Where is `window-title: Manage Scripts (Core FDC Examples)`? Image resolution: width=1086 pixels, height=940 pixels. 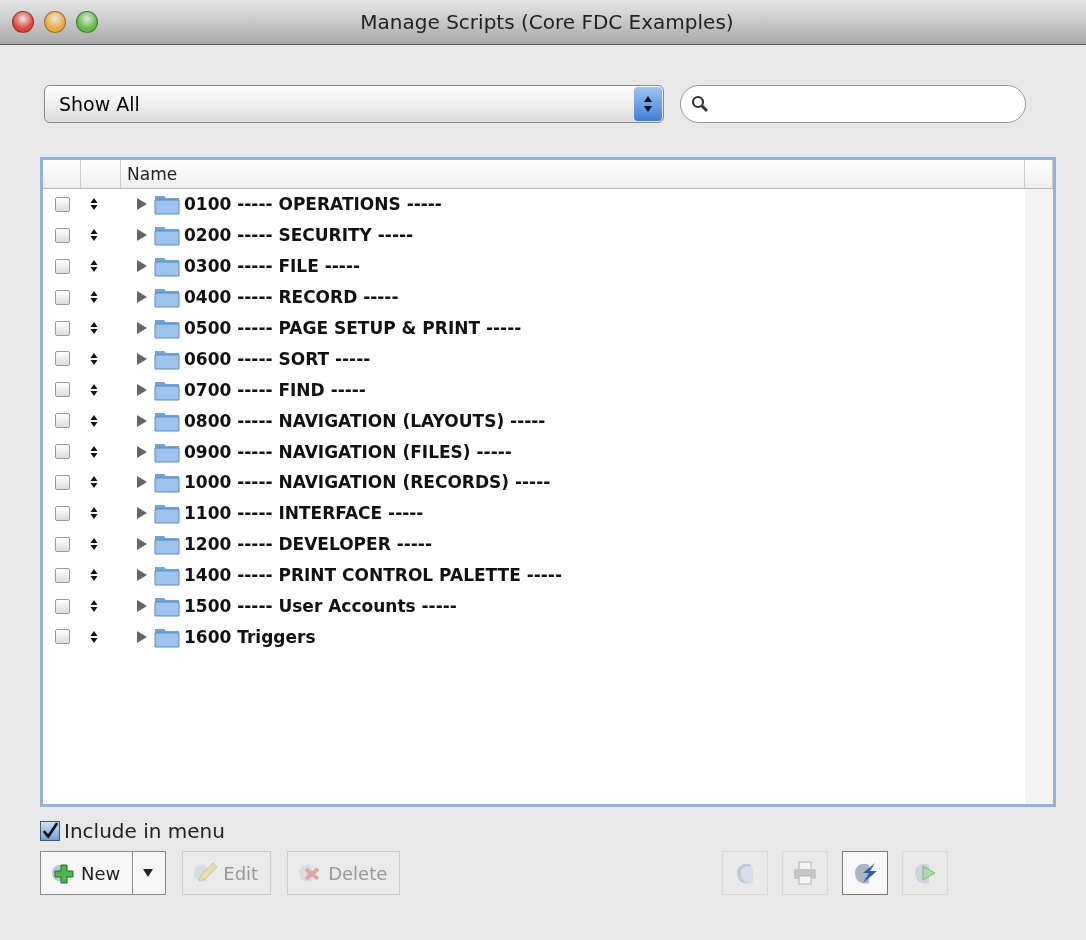 window-title: Manage Scripts (Core FDC Examples) is located at coordinates (547, 22).